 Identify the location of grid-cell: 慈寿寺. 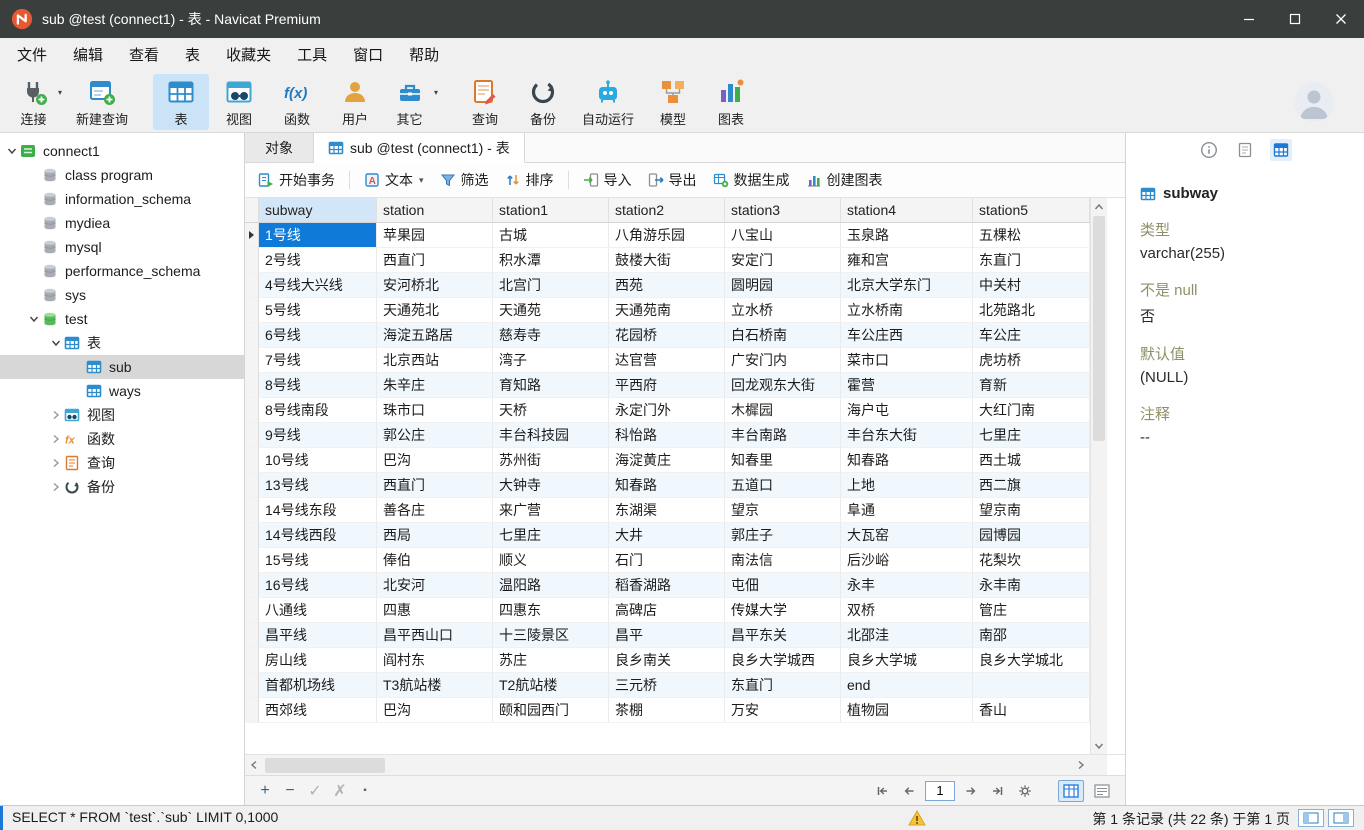
(551, 335).